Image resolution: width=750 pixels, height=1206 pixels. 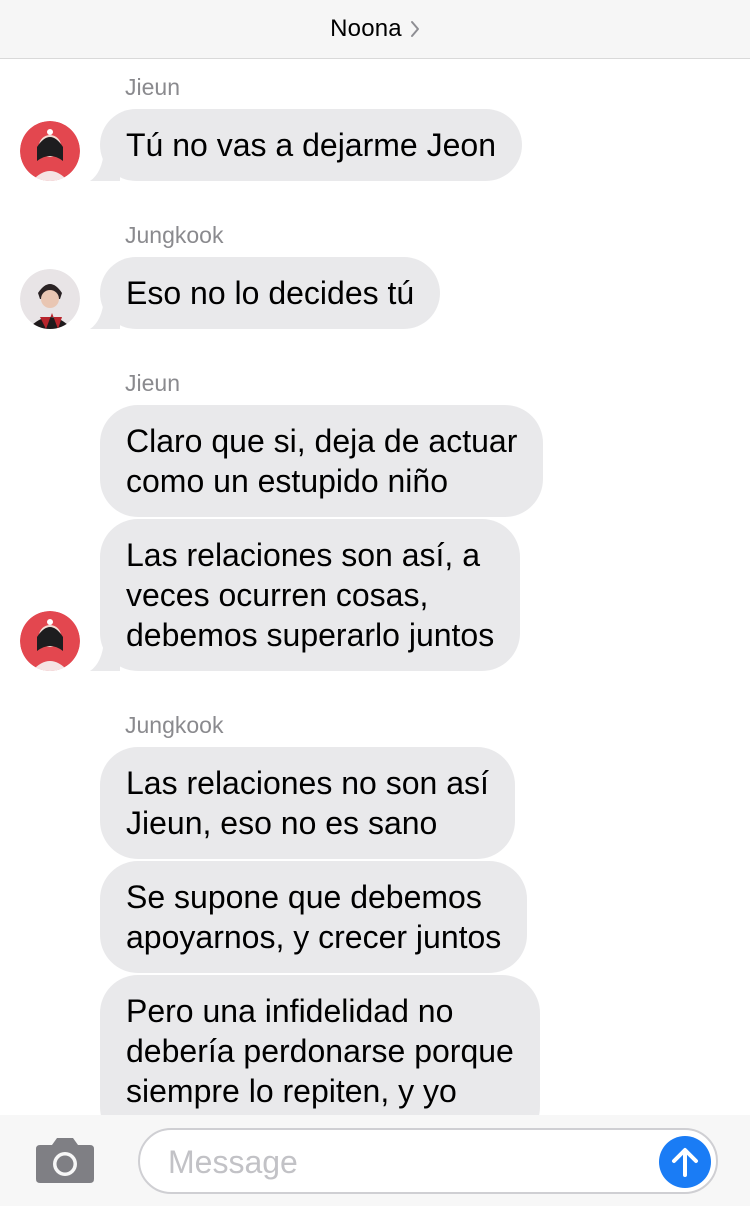 I want to click on conversation-header: Noona, so click(x=375, y=29).